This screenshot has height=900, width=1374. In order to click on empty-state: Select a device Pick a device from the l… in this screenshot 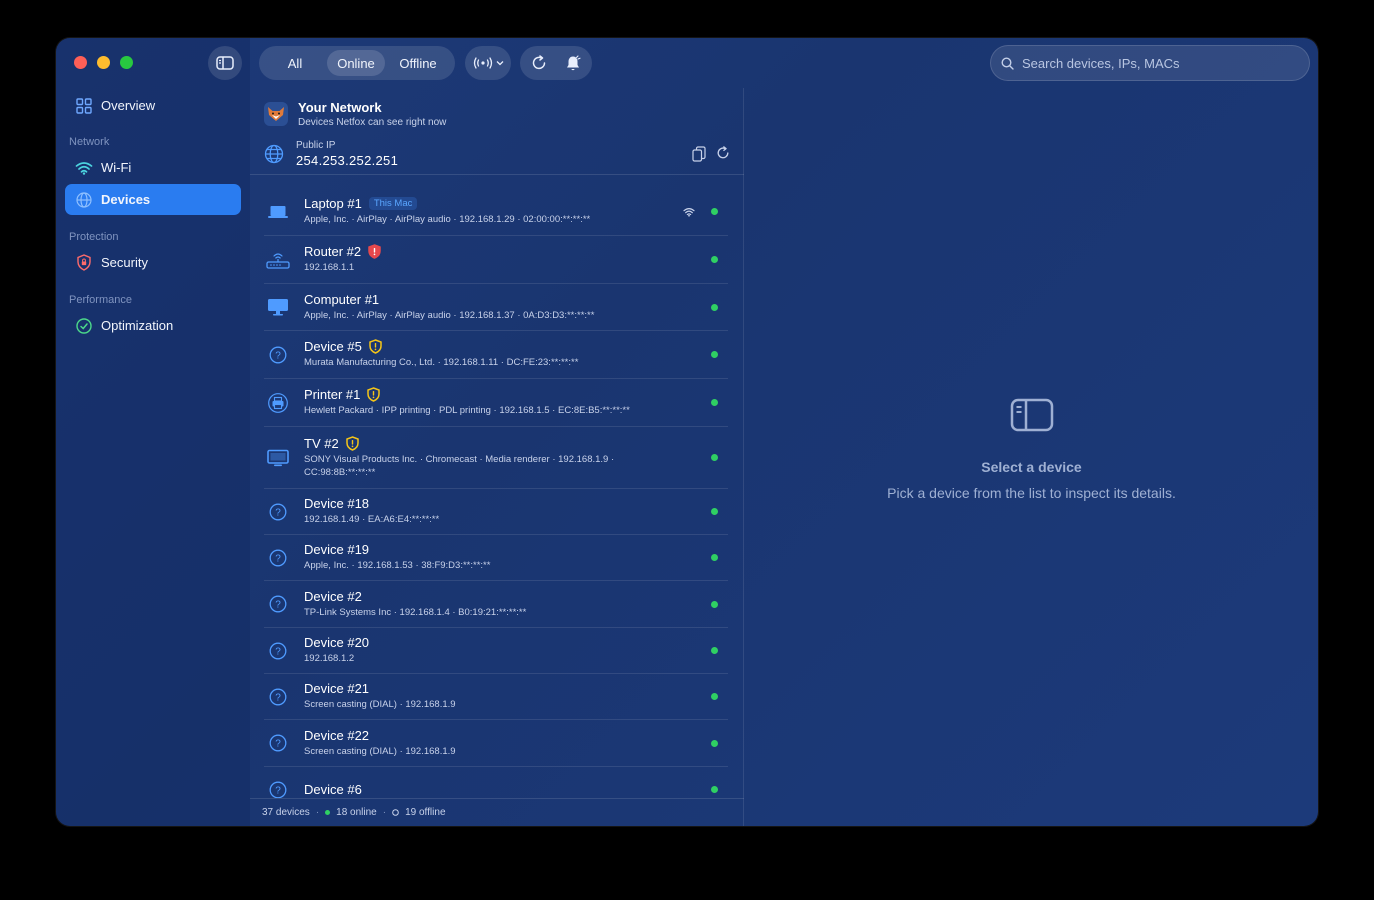, I will do `click(1031, 449)`.